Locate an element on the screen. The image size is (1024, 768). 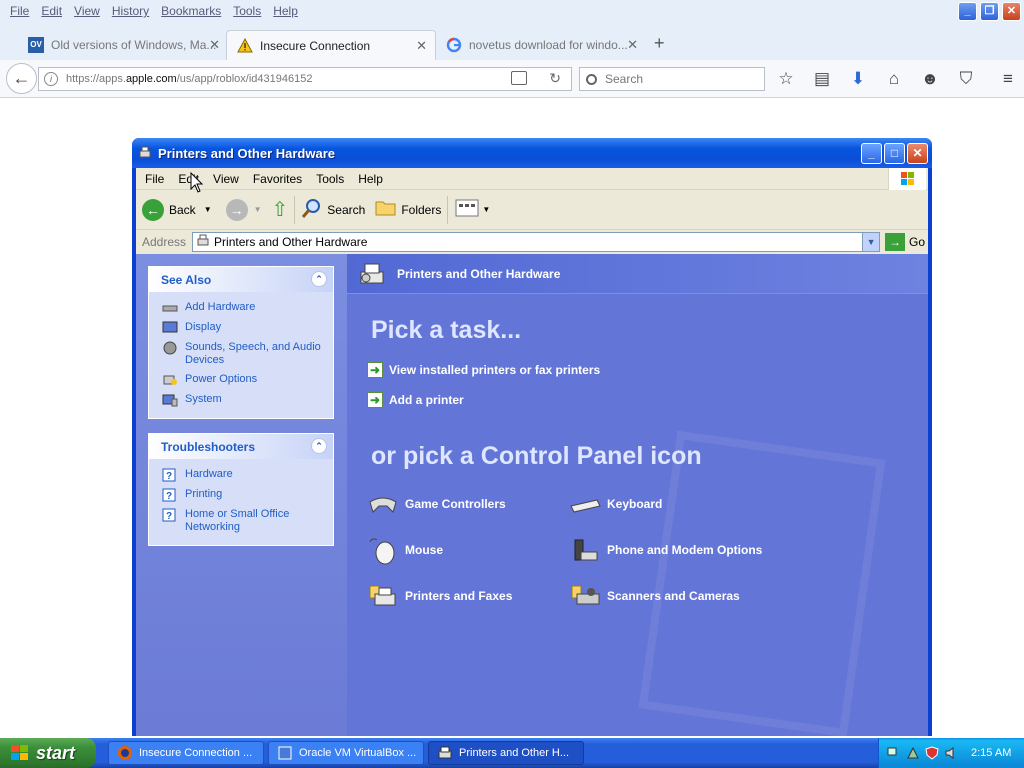
hamburger-menu-icon: ≡ is located at coordinates (1008, 79).